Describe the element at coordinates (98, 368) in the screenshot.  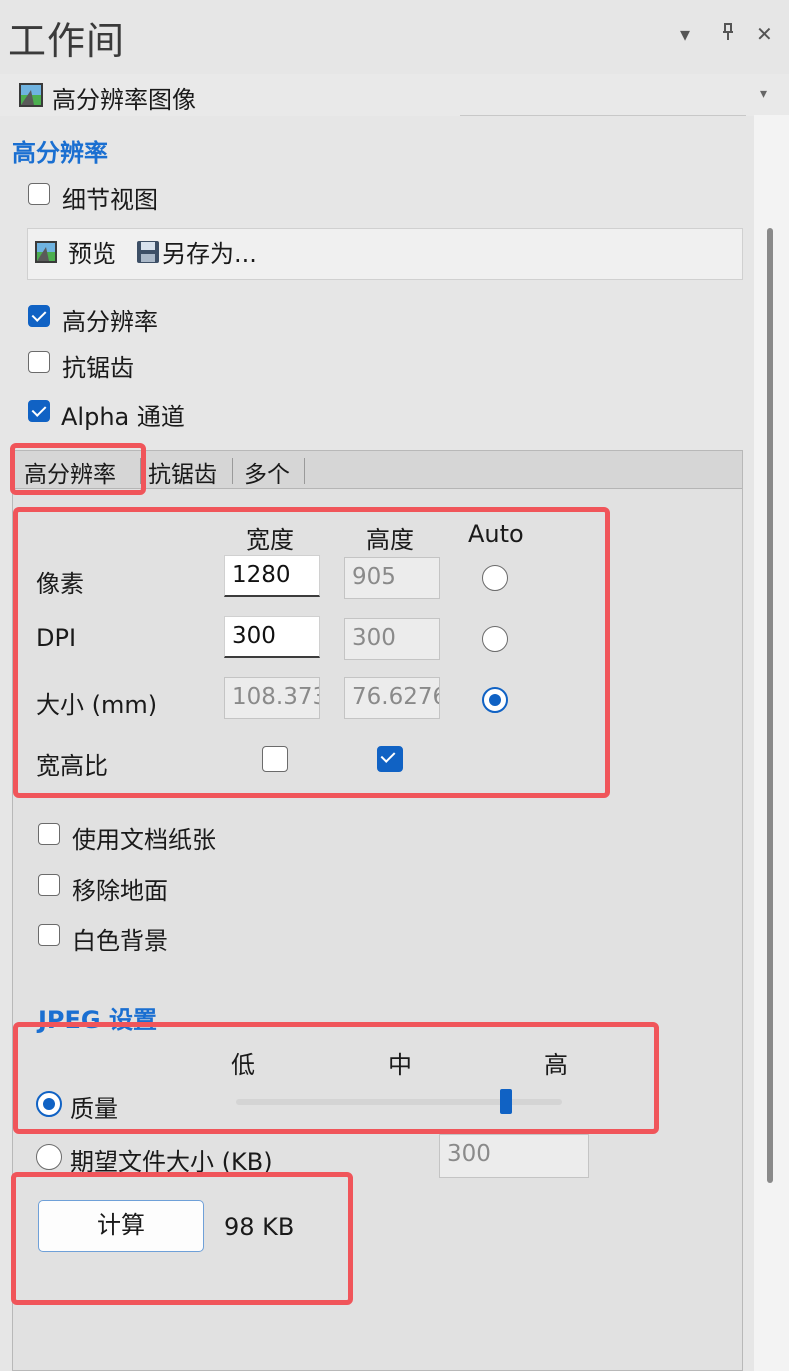
I see `antialias-label: 抗锯齿` at that location.